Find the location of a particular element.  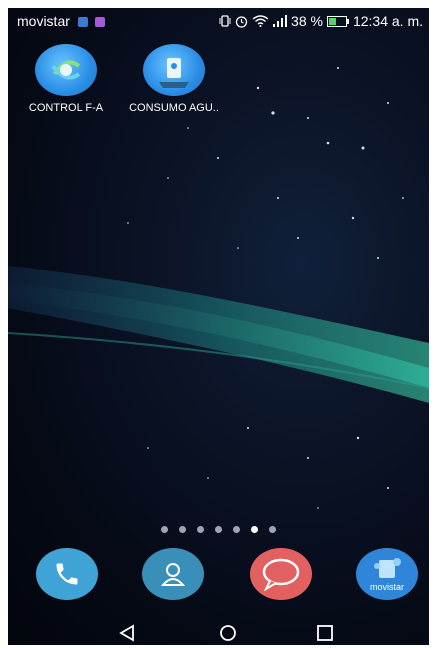

back-icon is located at coordinates (127, 633).